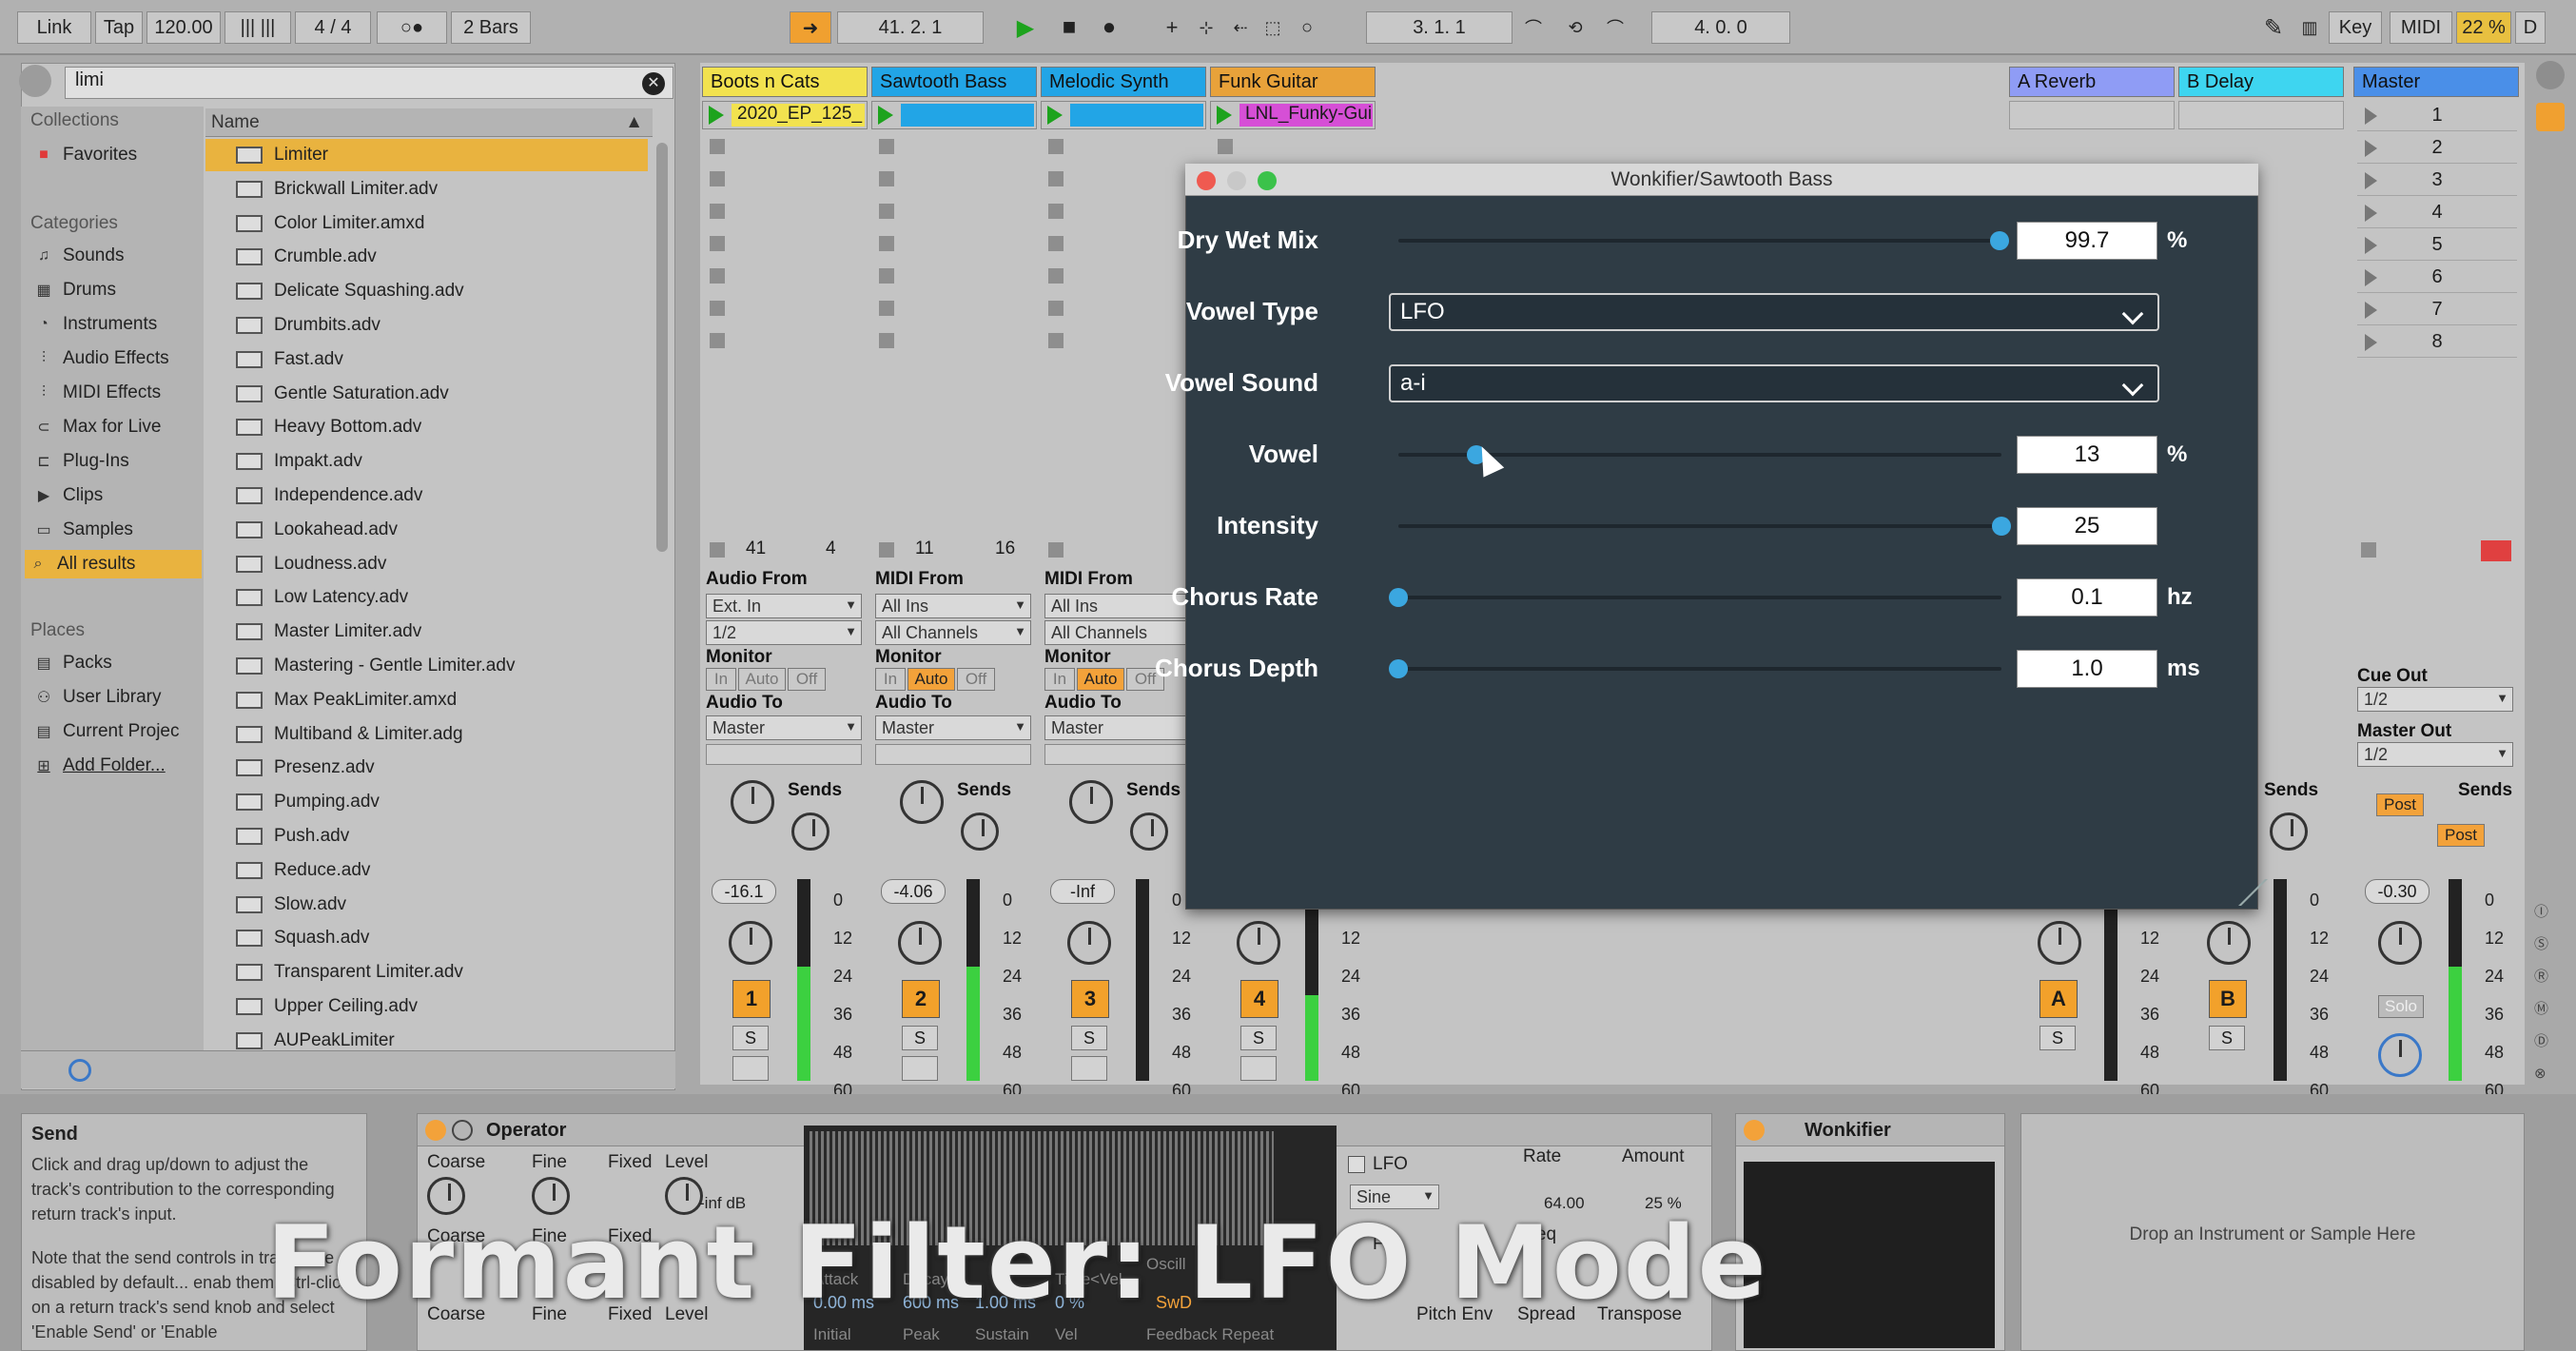  What do you see at coordinates (257, 27) in the screenshot?
I see `nudge-buttons: ||| |||` at bounding box center [257, 27].